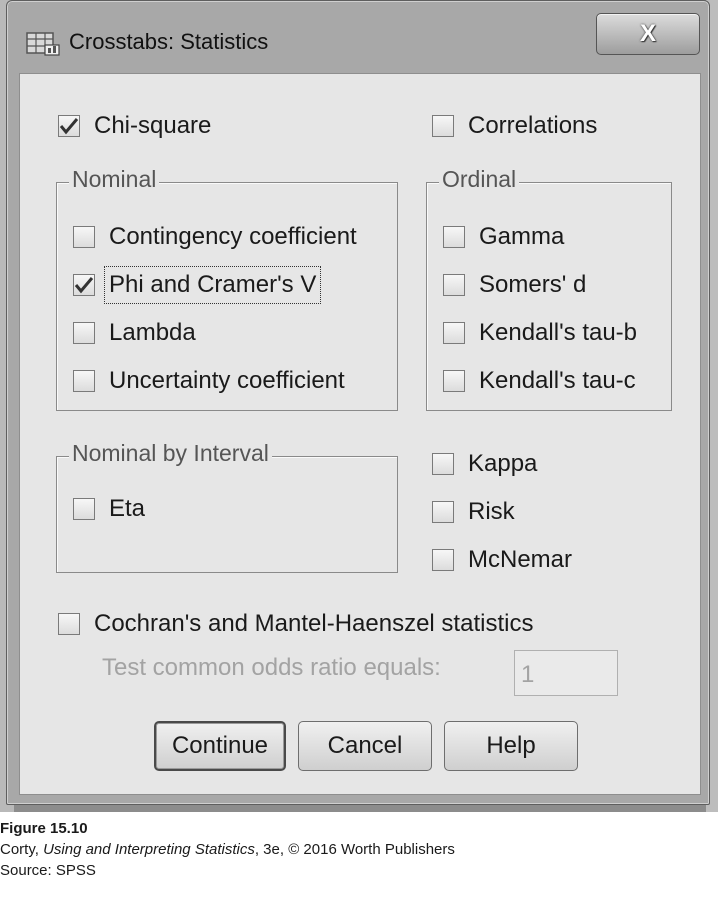 The width and height of the screenshot is (718, 900). Describe the element at coordinates (212, 285) in the screenshot. I see `phi-cramers-v-label: Phi and Cramer's V` at that location.